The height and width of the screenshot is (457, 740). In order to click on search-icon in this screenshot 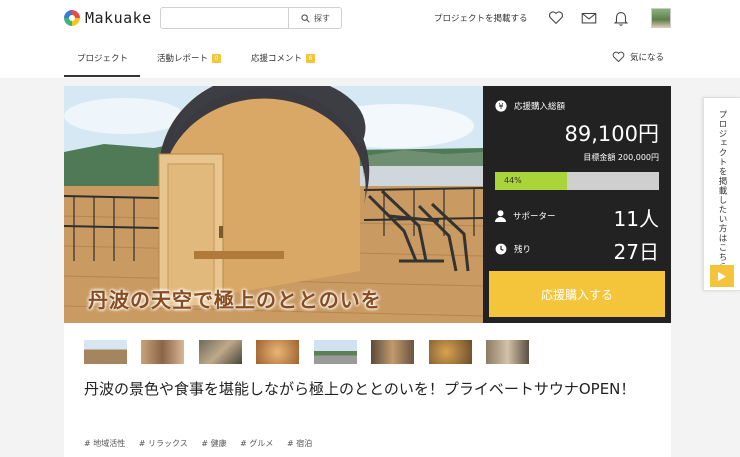, I will do `click(305, 18)`.